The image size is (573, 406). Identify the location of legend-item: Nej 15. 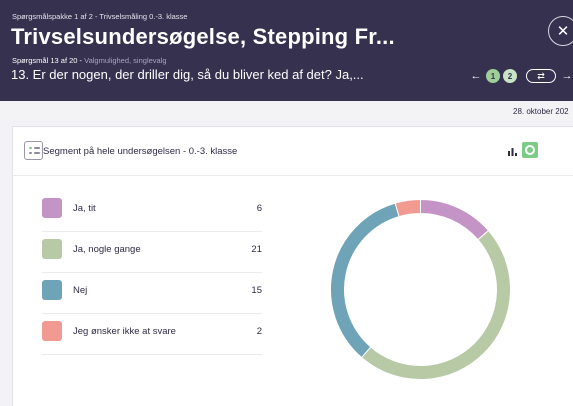
(152, 293).